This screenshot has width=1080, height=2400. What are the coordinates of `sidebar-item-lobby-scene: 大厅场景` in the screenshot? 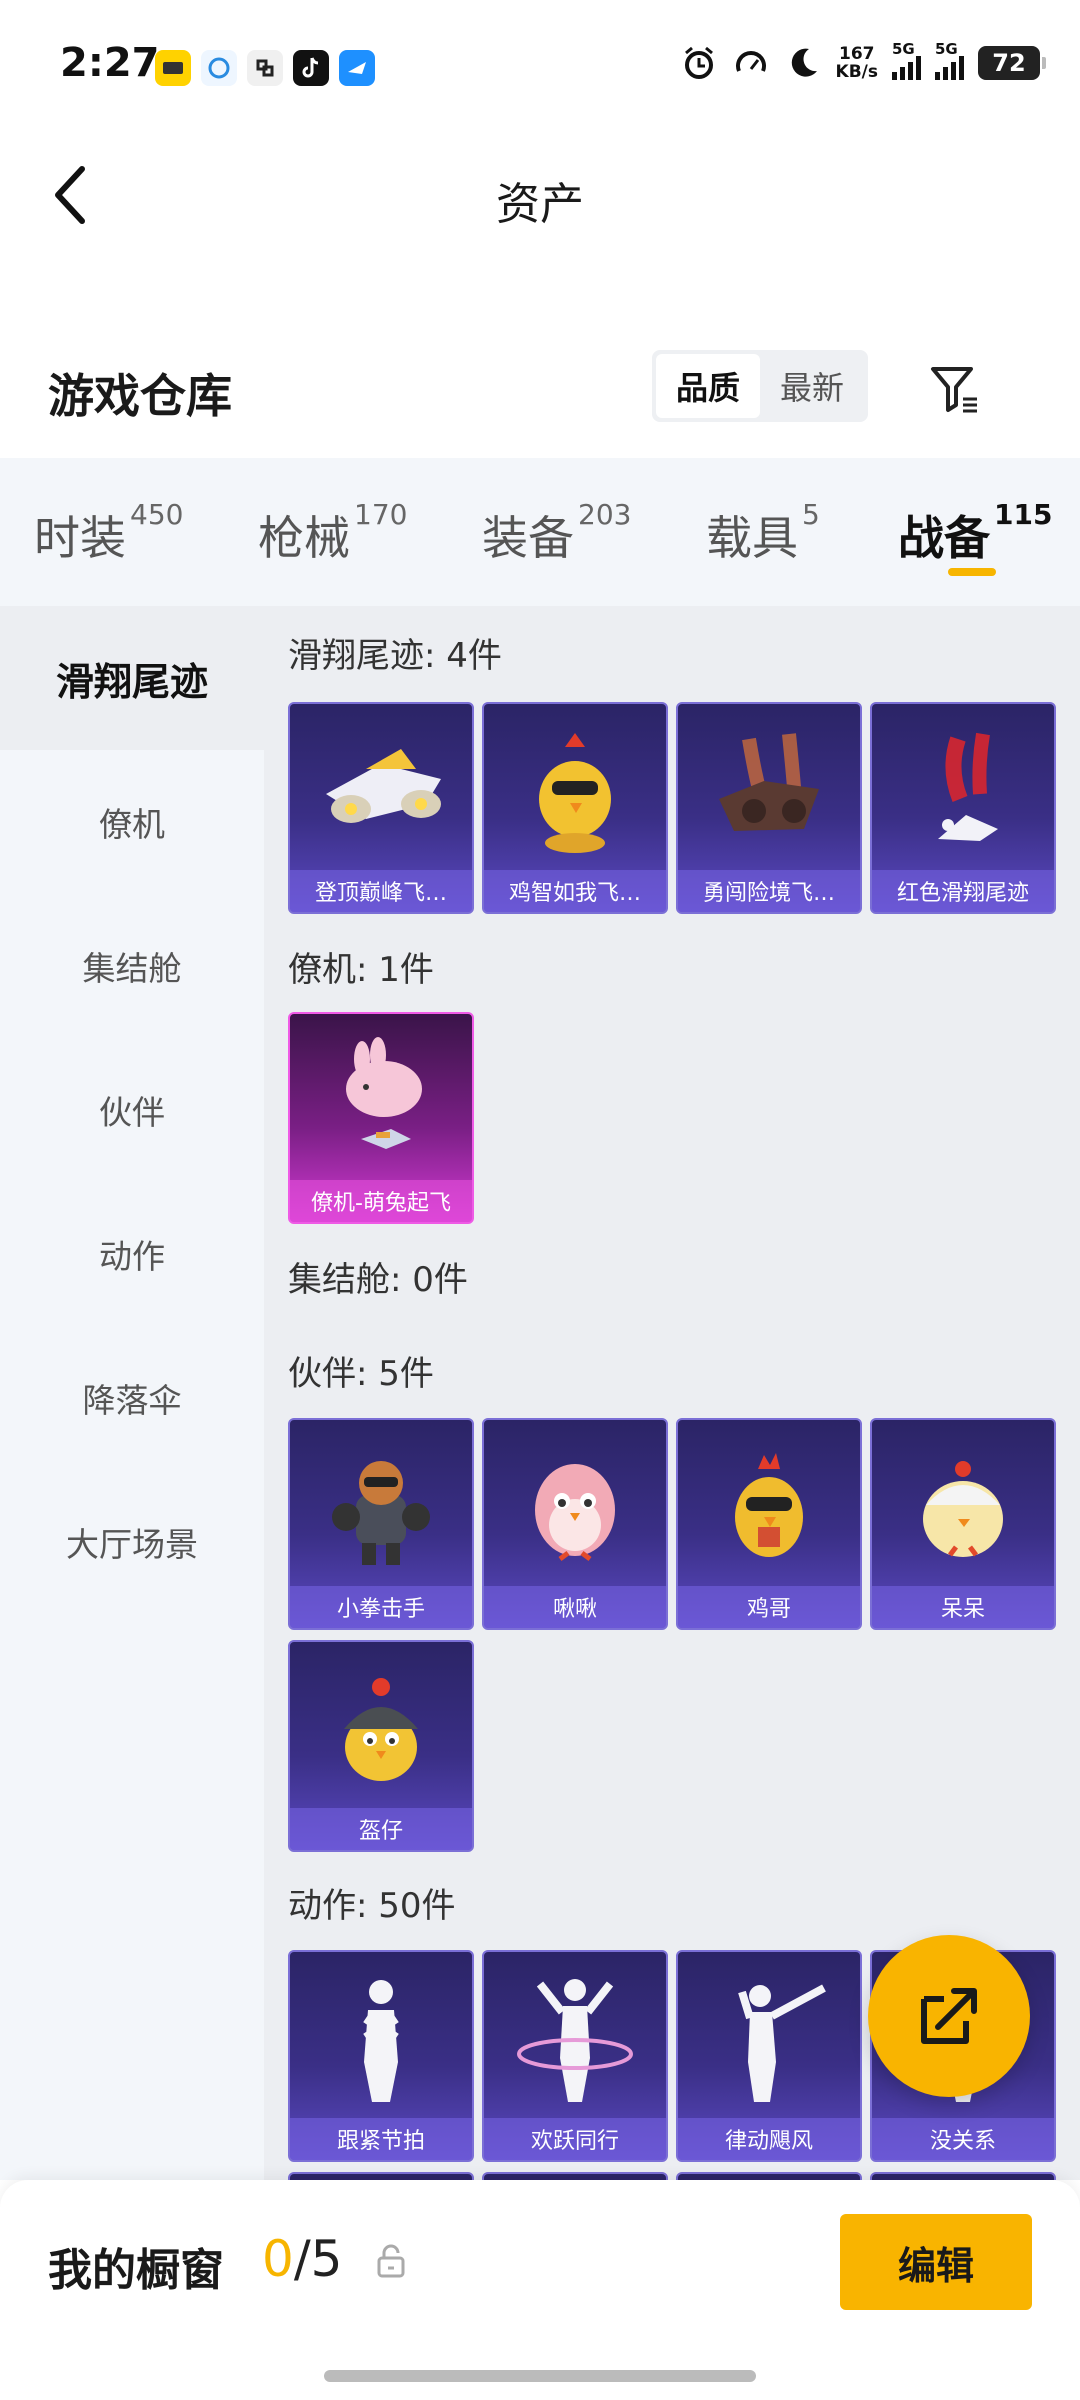 It's located at (132, 1542).